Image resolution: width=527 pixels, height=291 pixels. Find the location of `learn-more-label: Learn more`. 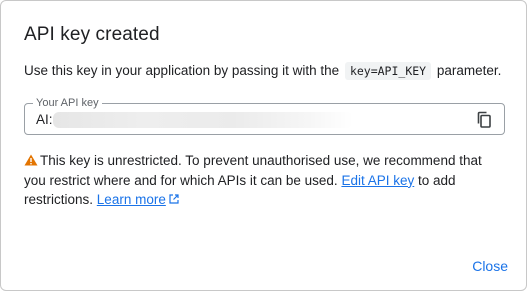

learn-more-label: Learn more is located at coordinates (131, 199).